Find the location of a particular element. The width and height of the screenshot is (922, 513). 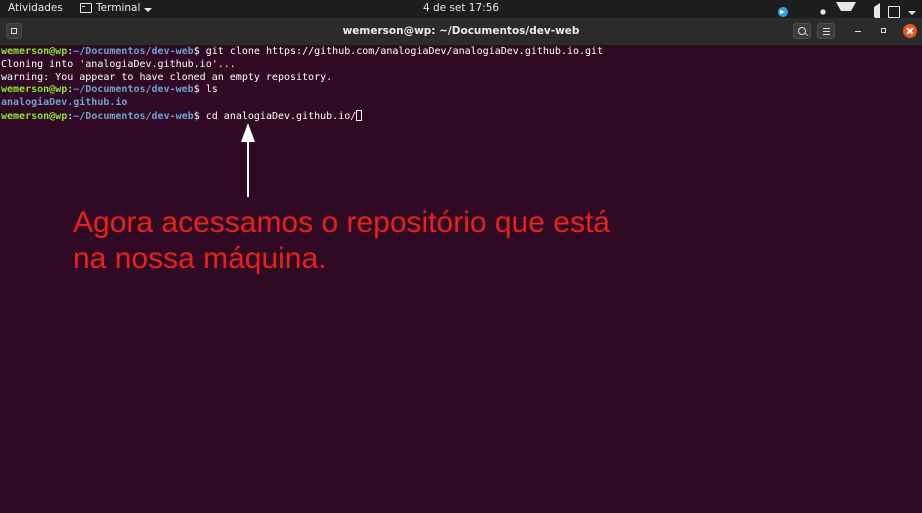

window-title: wemerson@wp: ~/Documentos/dev-web is located at coordinates (461, 31).